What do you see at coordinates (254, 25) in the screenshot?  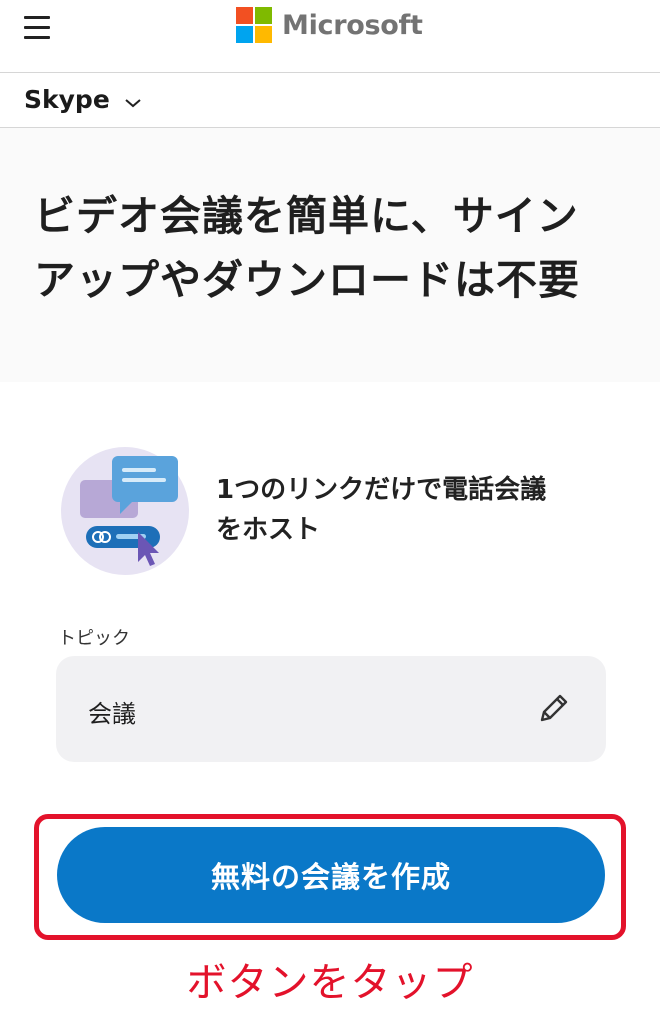 I see `microsoft-squares-icon` at bounding box center [254, 25].